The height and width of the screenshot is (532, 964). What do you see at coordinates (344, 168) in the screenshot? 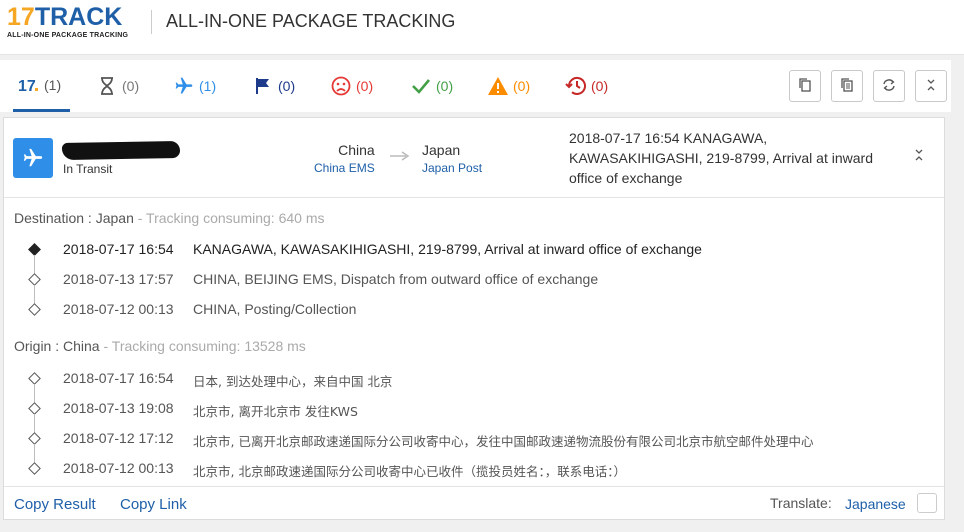
I see `origin-carrier-link: China EMS` at bounding box center [344, 168].